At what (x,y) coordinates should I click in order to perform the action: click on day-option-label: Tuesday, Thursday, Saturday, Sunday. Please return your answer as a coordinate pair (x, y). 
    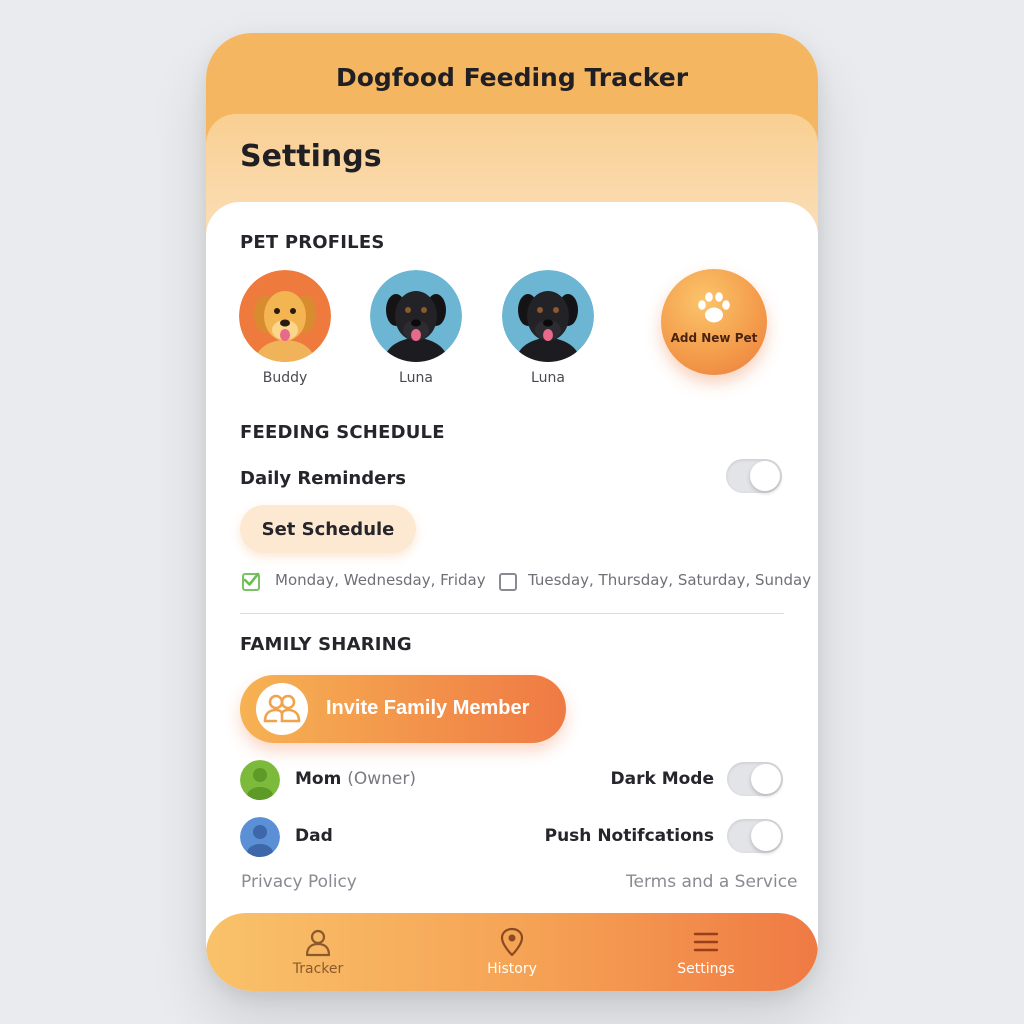
    Looking at the image, I should click on (670, 580).